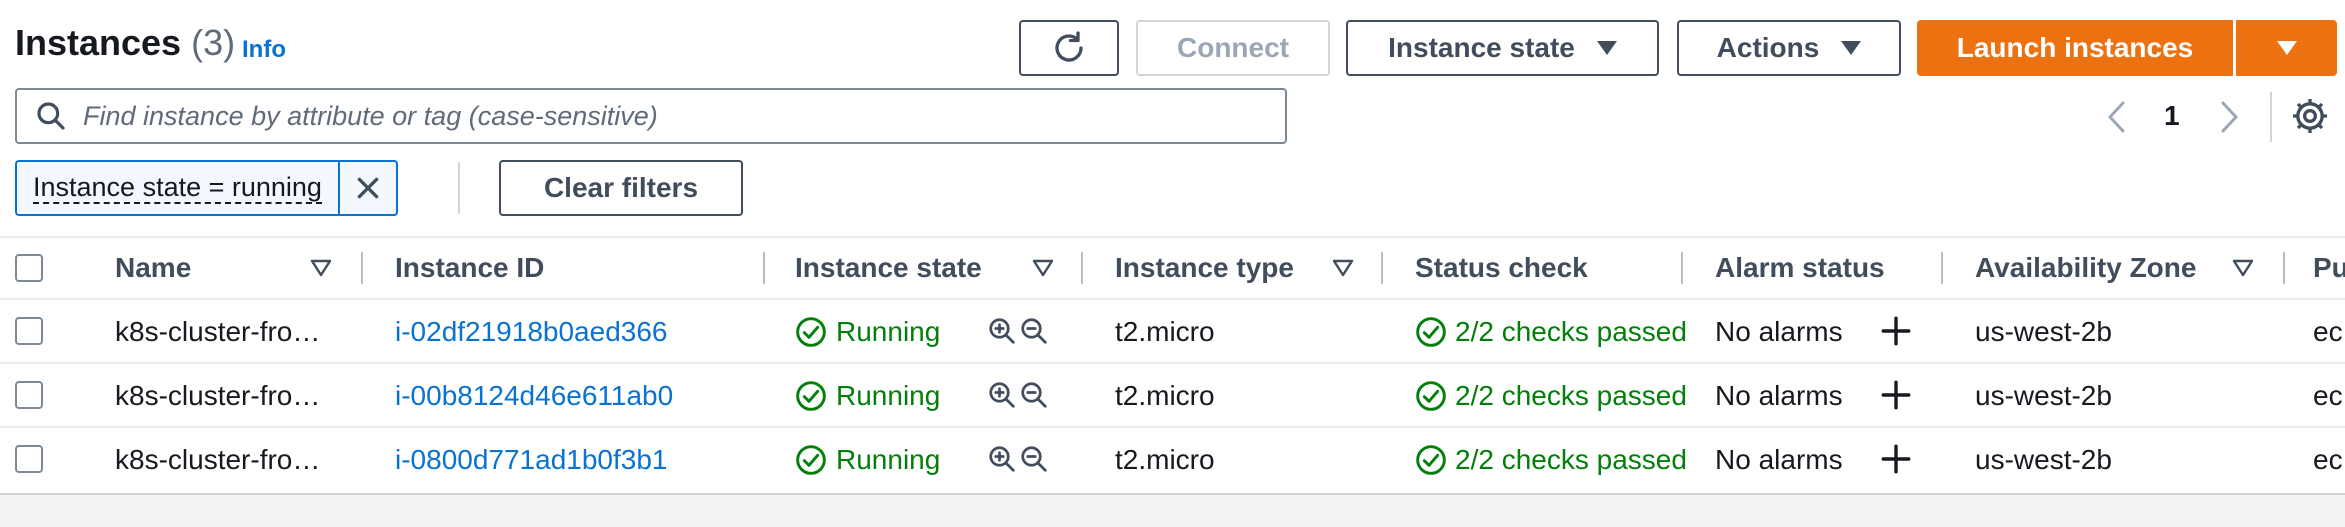 This screenshot has width=2345, height=527. What do you see at coordinates (2271, 117) in the screenshot?
I see `pager-divider` at bounding box center [2271, 117].